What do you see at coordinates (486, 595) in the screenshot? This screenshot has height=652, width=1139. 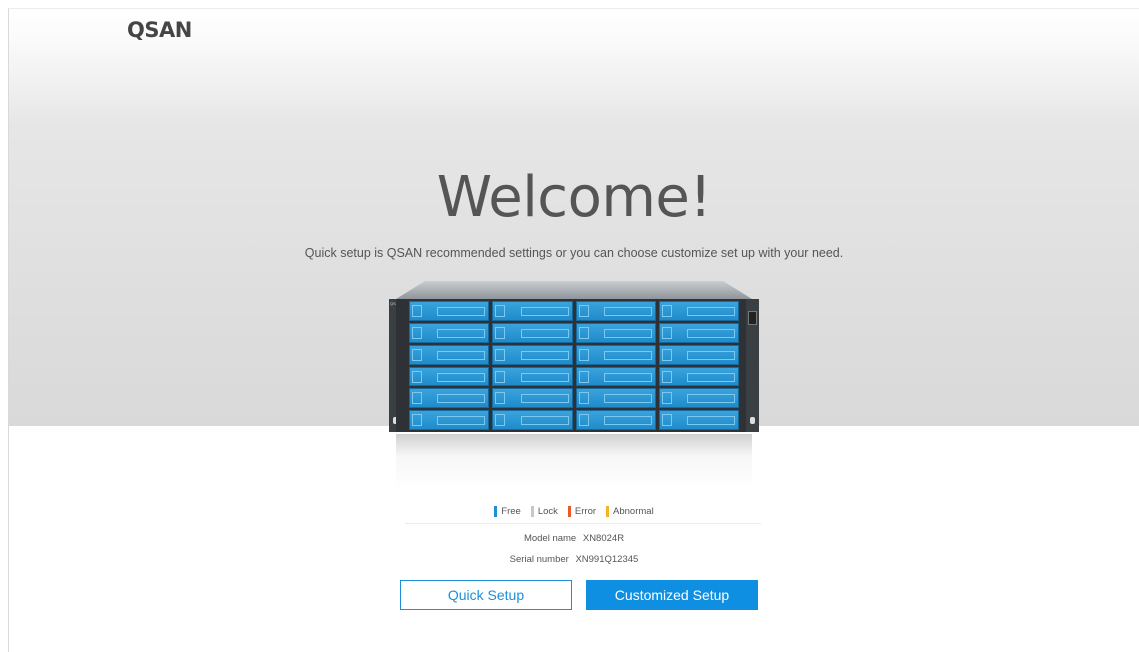 I see `quick-setup-button: Quick Setup` at bounding box center [486, 595].